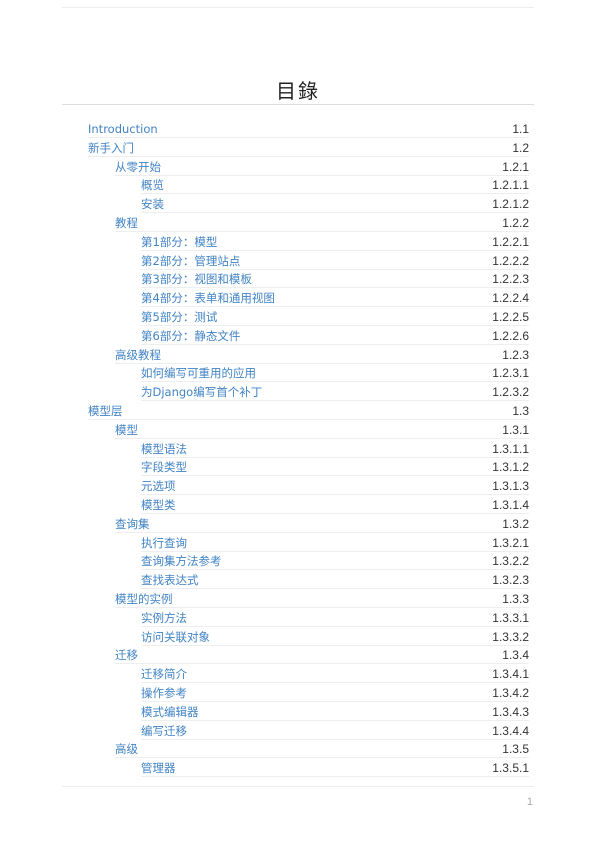 This screenshot has width=596, height=842. What do you see at coordinates (181, 561) in the screenshot?
I see `toc-link: 查询集方法参考` at bounding box center [181, 561].